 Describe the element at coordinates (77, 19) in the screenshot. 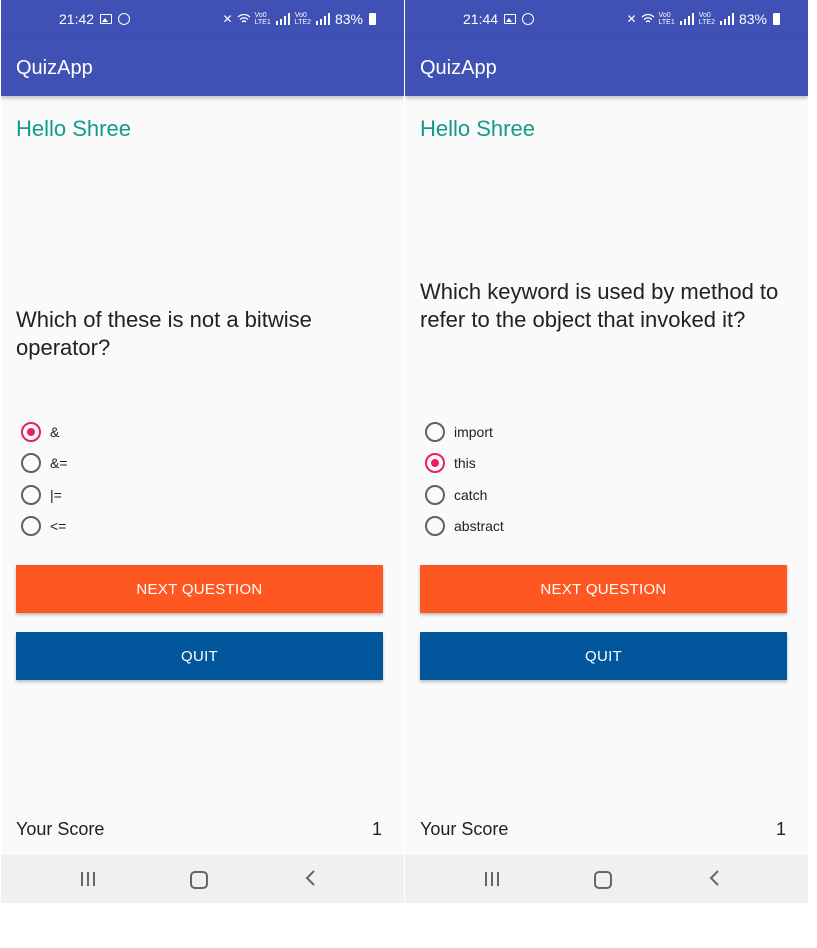

I see `status-time: 21:42` at that location.